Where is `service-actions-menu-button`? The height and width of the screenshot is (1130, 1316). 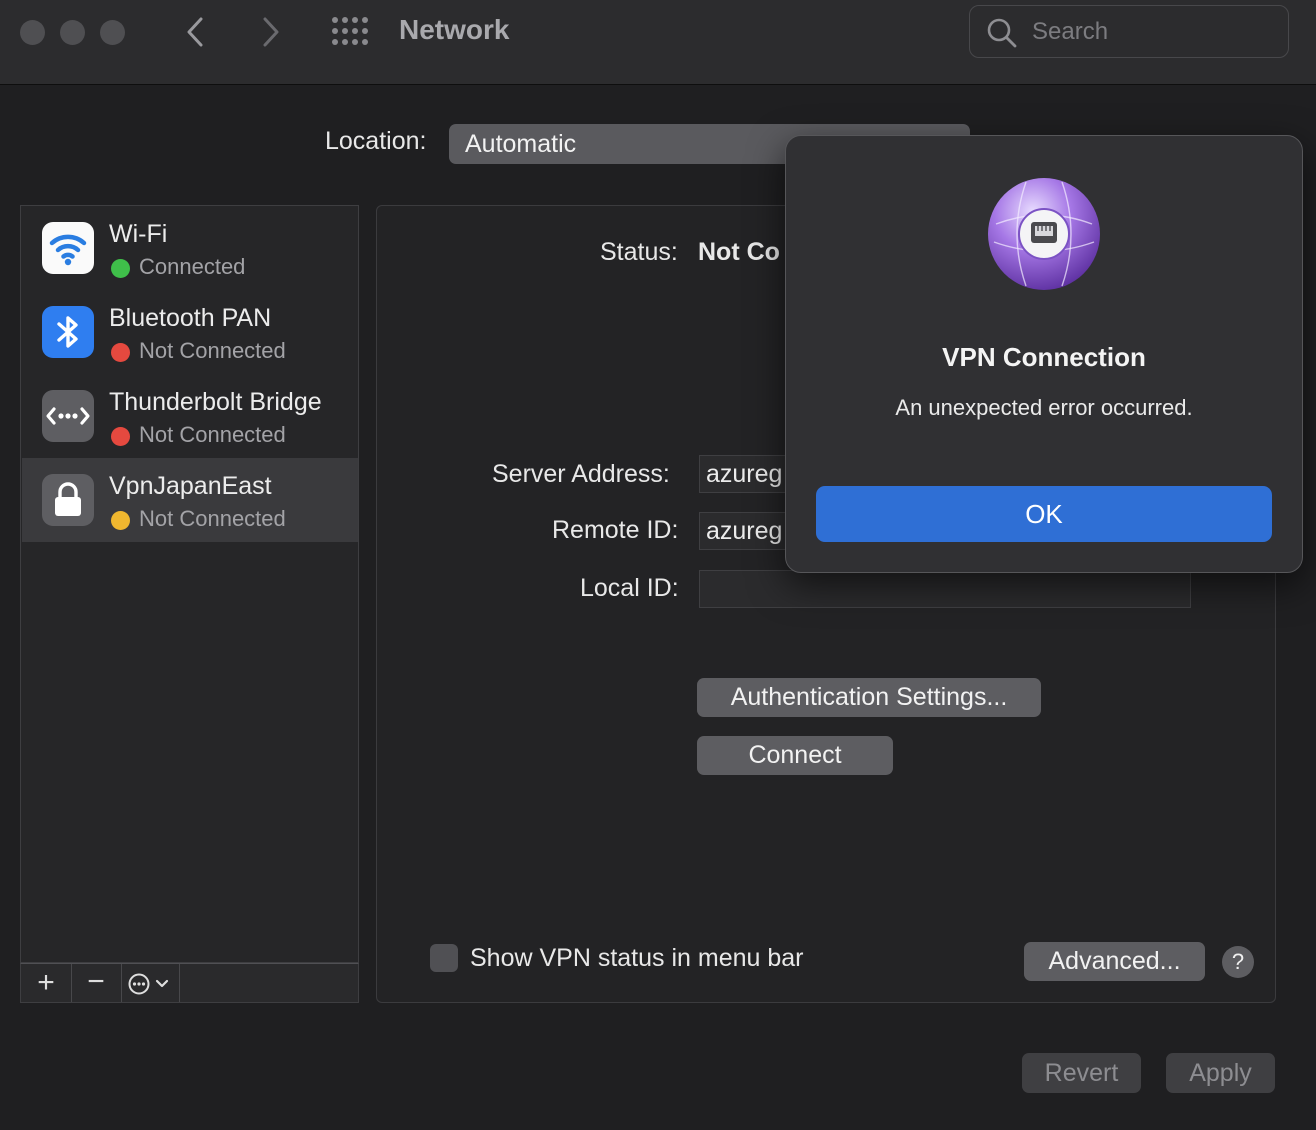
service-actions-menu-button is located at coordinates (150, 983).